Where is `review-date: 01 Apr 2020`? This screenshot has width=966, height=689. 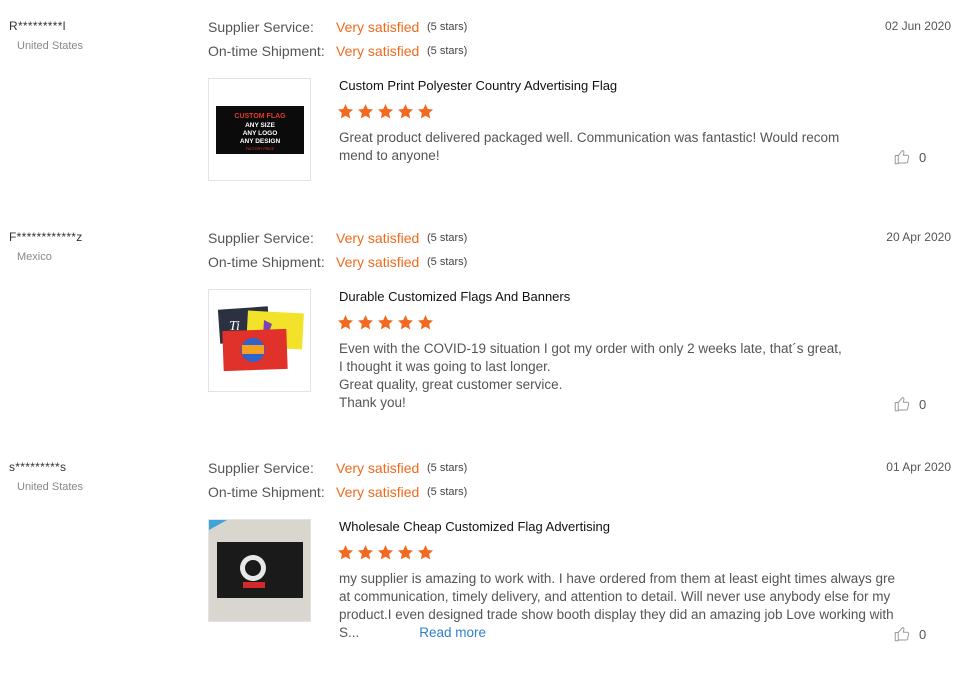 review-date: 01 Apr 2020 is located at coordinates (918, 467).